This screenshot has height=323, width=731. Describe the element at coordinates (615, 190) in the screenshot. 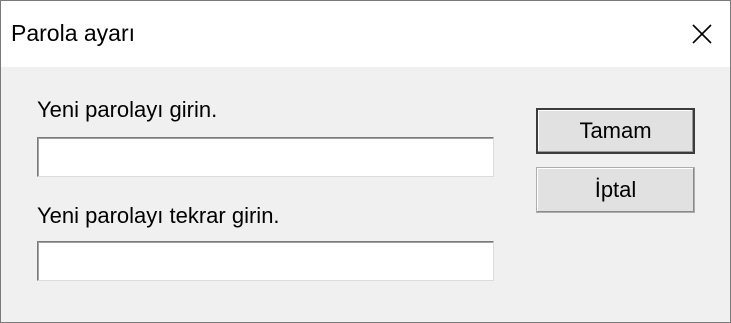

I see `cancel-button: İptal` at that location.